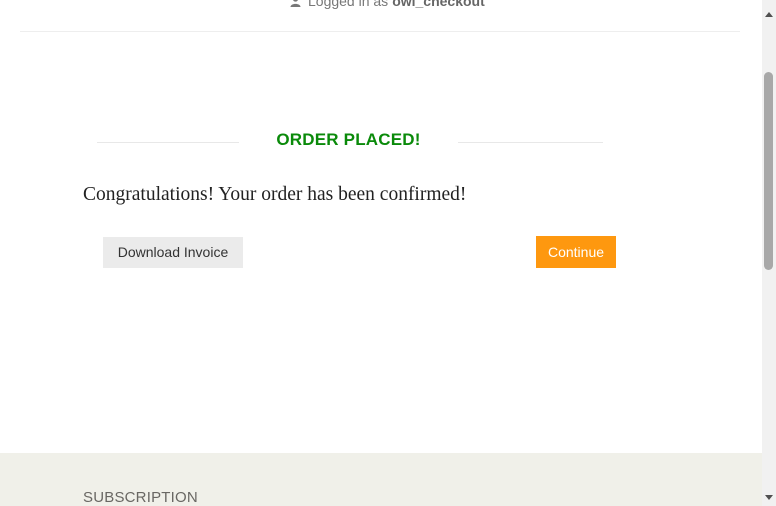  What do you see at coordinates (295, 3) in the screenshot?
I see `user-icon` at bounding box center [295, 3].